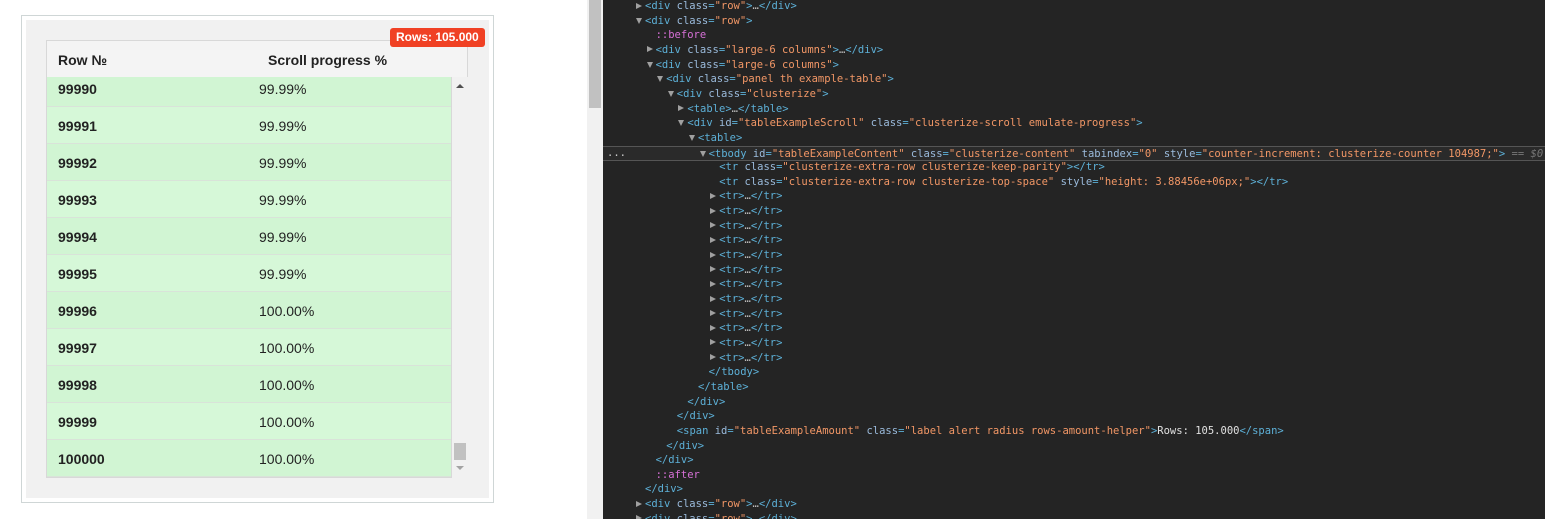 The image size is (1545, 519). What do you see at coordinates (437, 37) in the screenshot?
I see `rows-amount-badge: Rows: 105.000` at bounding box center [437, 37].